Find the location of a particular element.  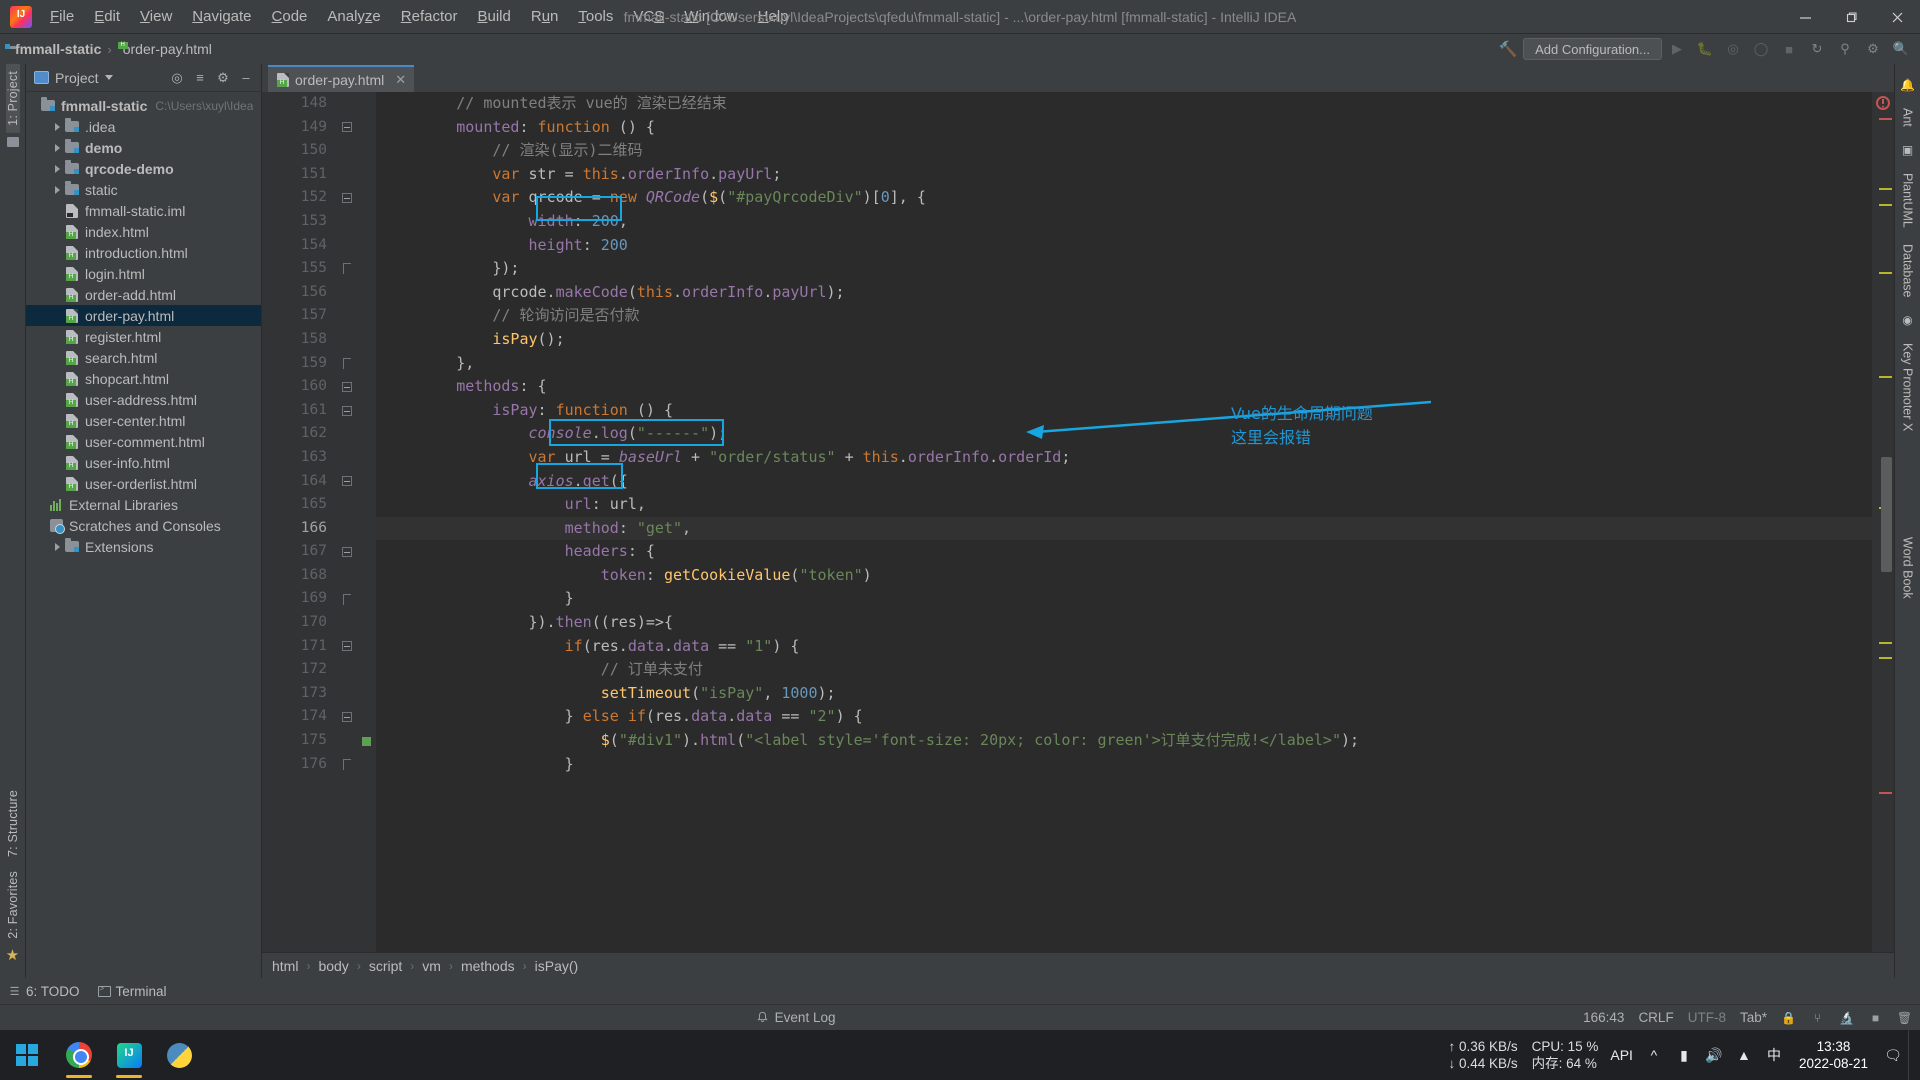

code-crumb-methods: methods is located at coordinates (488, 966).